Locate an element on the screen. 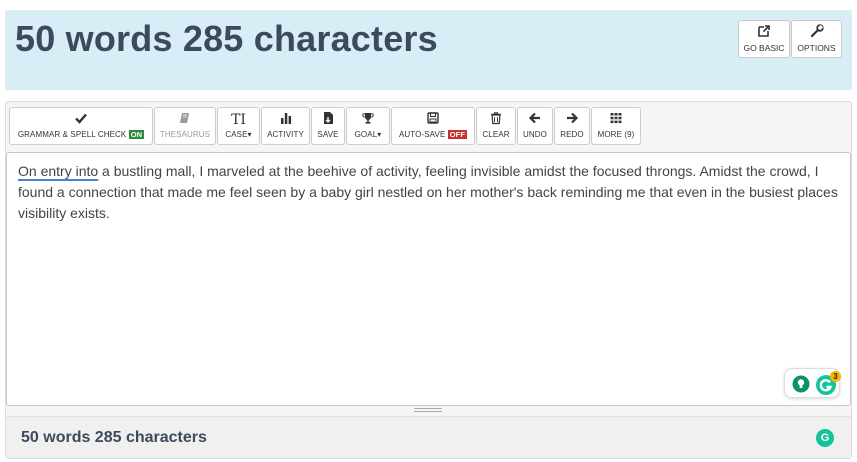 This screenshot has height=462, width=857. activity-label: ACTIVITY is located at coordinates (285, 134).